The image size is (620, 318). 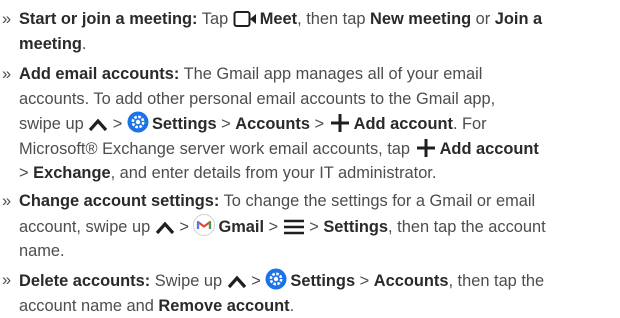 What do you see at coordinates (294, 227) in the screenshot?
I see `hamburger-menu-icon` at bounding box center [294, 227].